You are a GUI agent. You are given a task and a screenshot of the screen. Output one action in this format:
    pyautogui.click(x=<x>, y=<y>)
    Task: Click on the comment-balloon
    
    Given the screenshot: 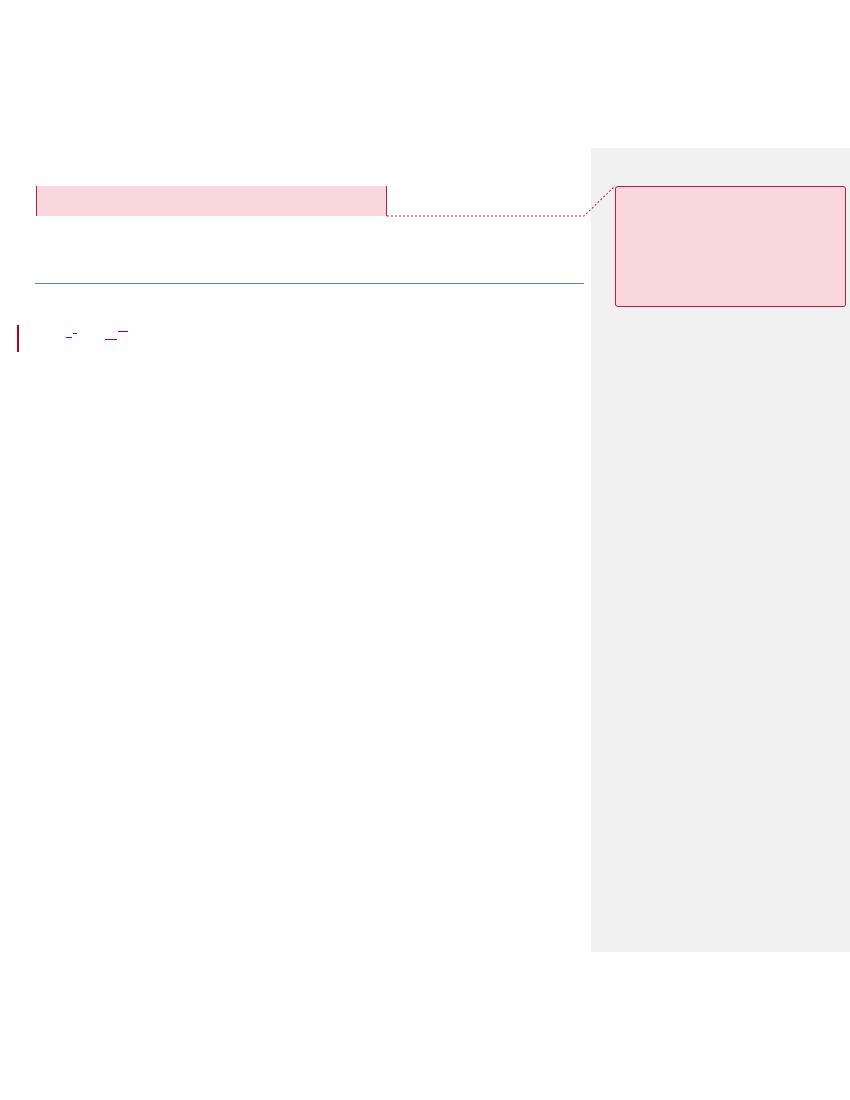 What is the action you would take?
    pyautogui.click(x=730, y=246)
    